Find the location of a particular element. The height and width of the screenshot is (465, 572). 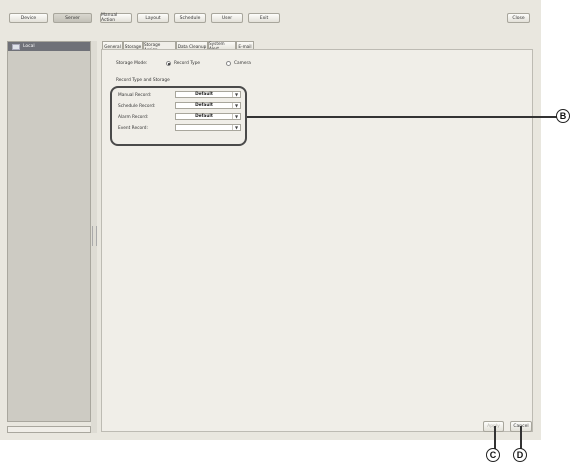

exit-button: Exit is located at coordinates (264, 18).